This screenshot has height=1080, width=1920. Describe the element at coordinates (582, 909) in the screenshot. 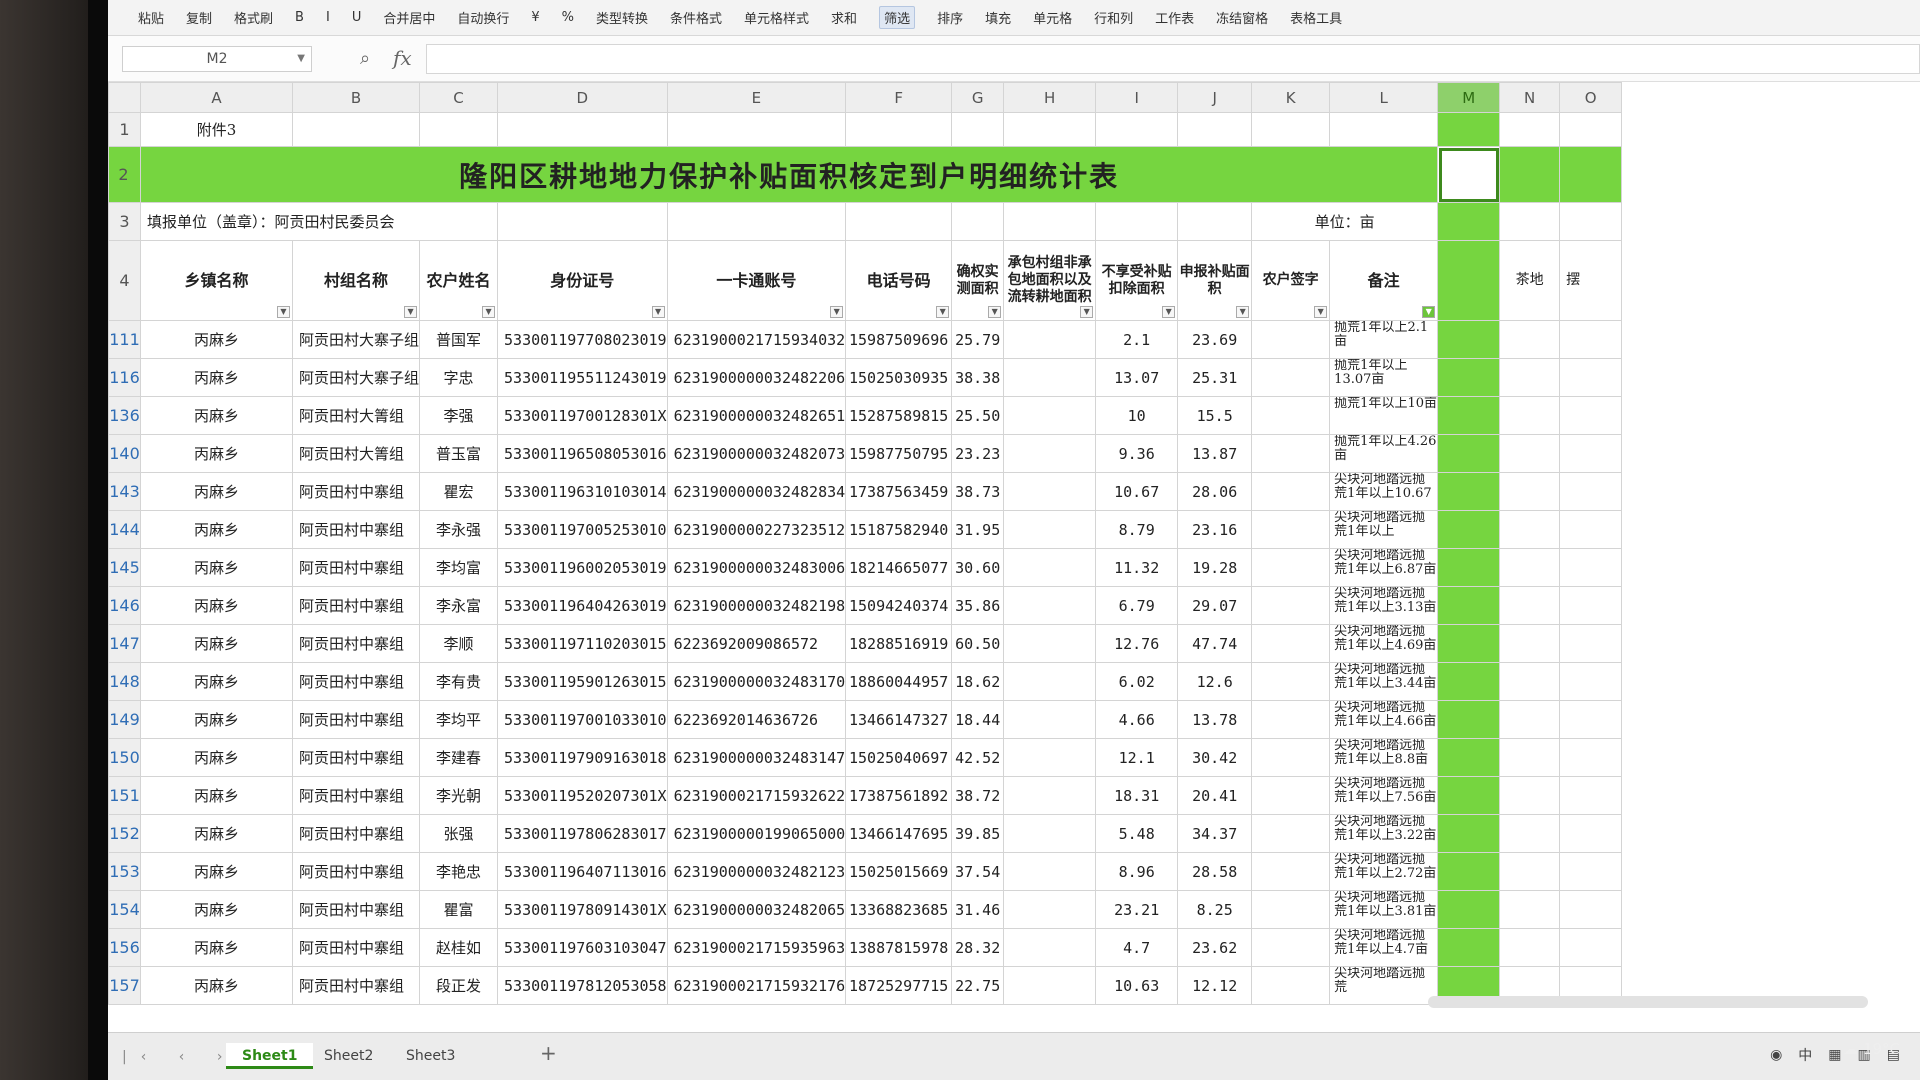

I see `cell-id-number: 53300119780914301X` at that location.